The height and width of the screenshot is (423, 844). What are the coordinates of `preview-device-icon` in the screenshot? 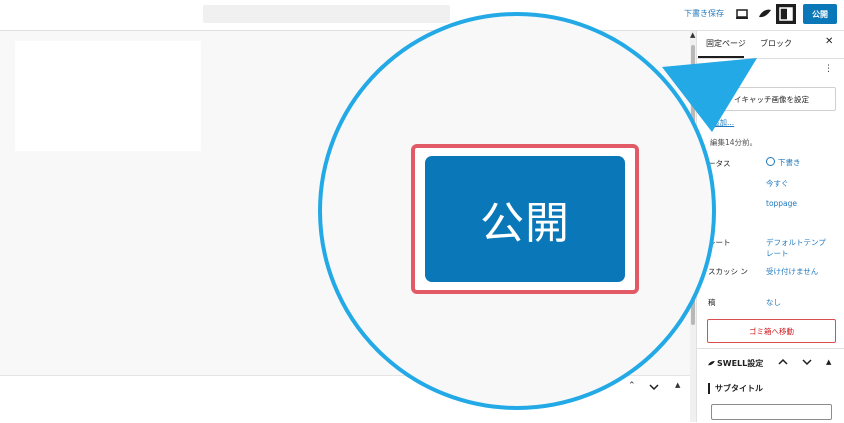 It's located at (742, 14).